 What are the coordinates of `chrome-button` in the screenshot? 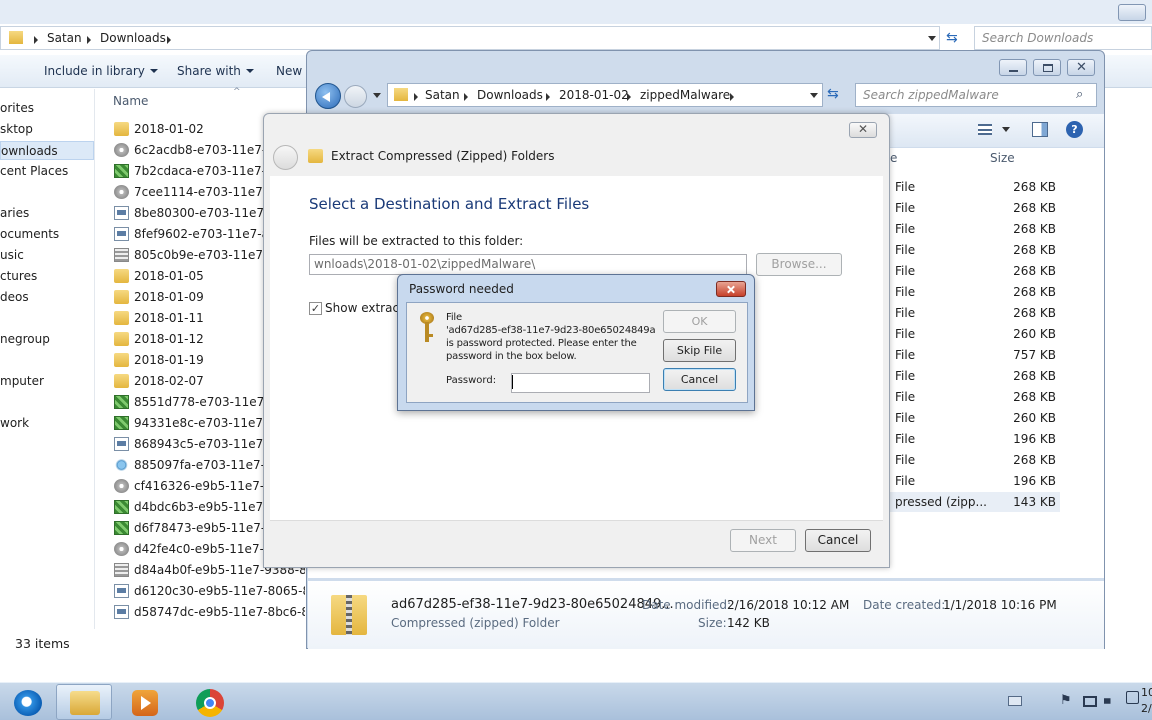 It's located at (208, 702).